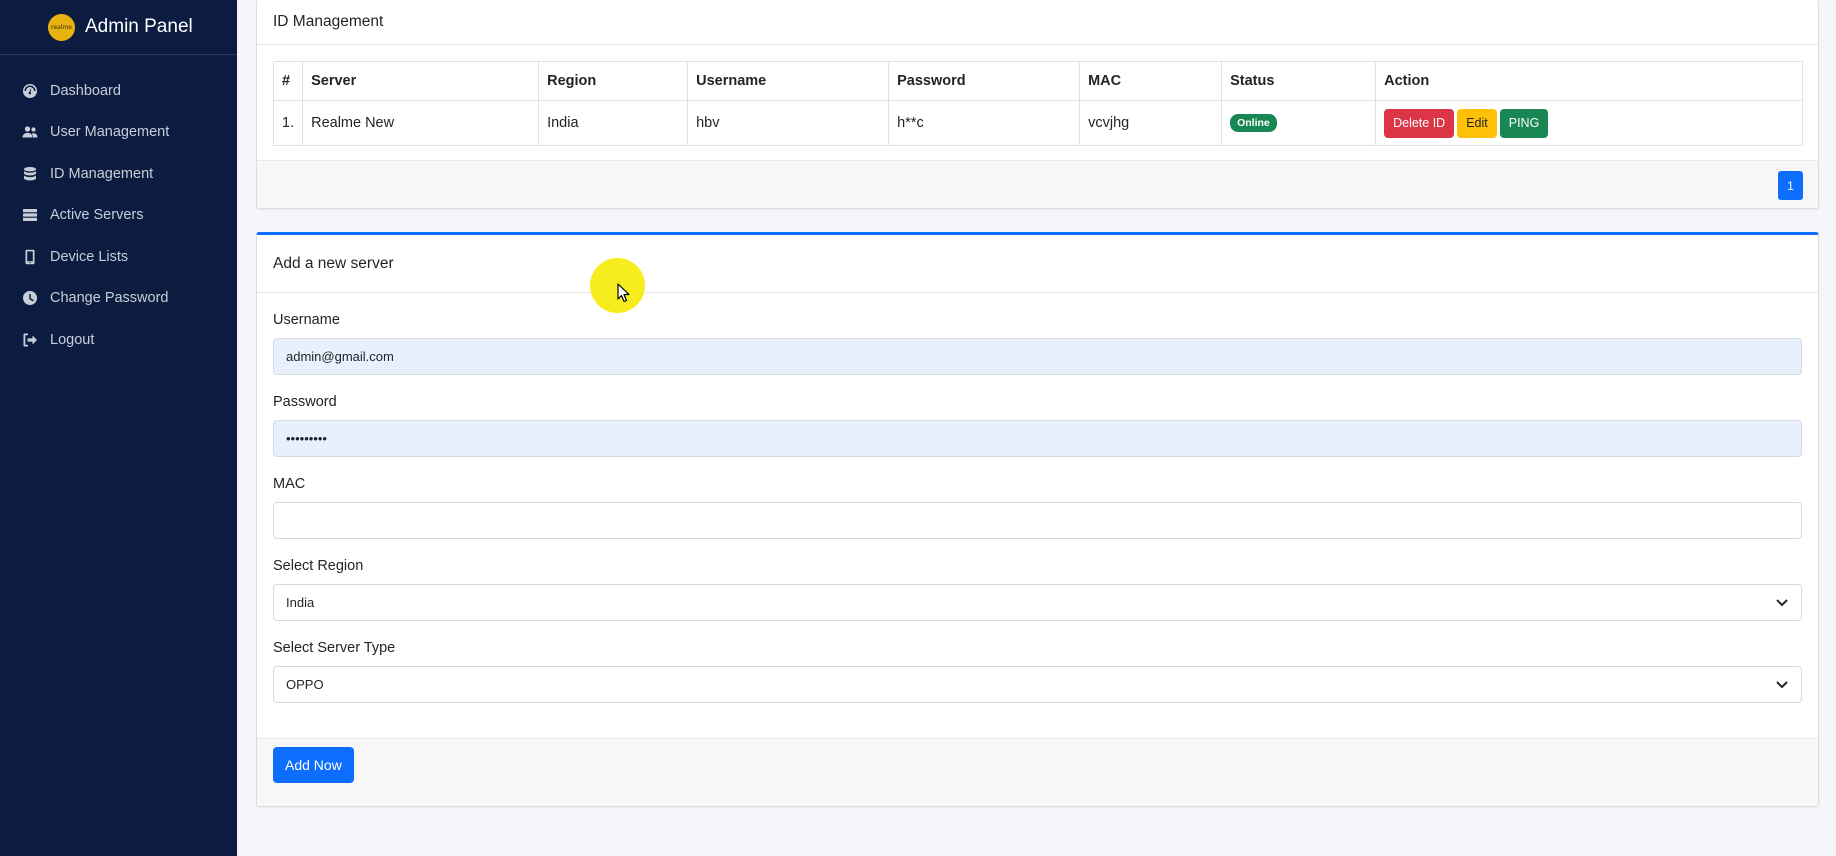 Image resolution: width=1836 pixels, height=856 pixels. What do you see at coordinates (334, 648) in the screenshot?
I see `server-type-label: Select Server Type` at bounding box center [334, 648].